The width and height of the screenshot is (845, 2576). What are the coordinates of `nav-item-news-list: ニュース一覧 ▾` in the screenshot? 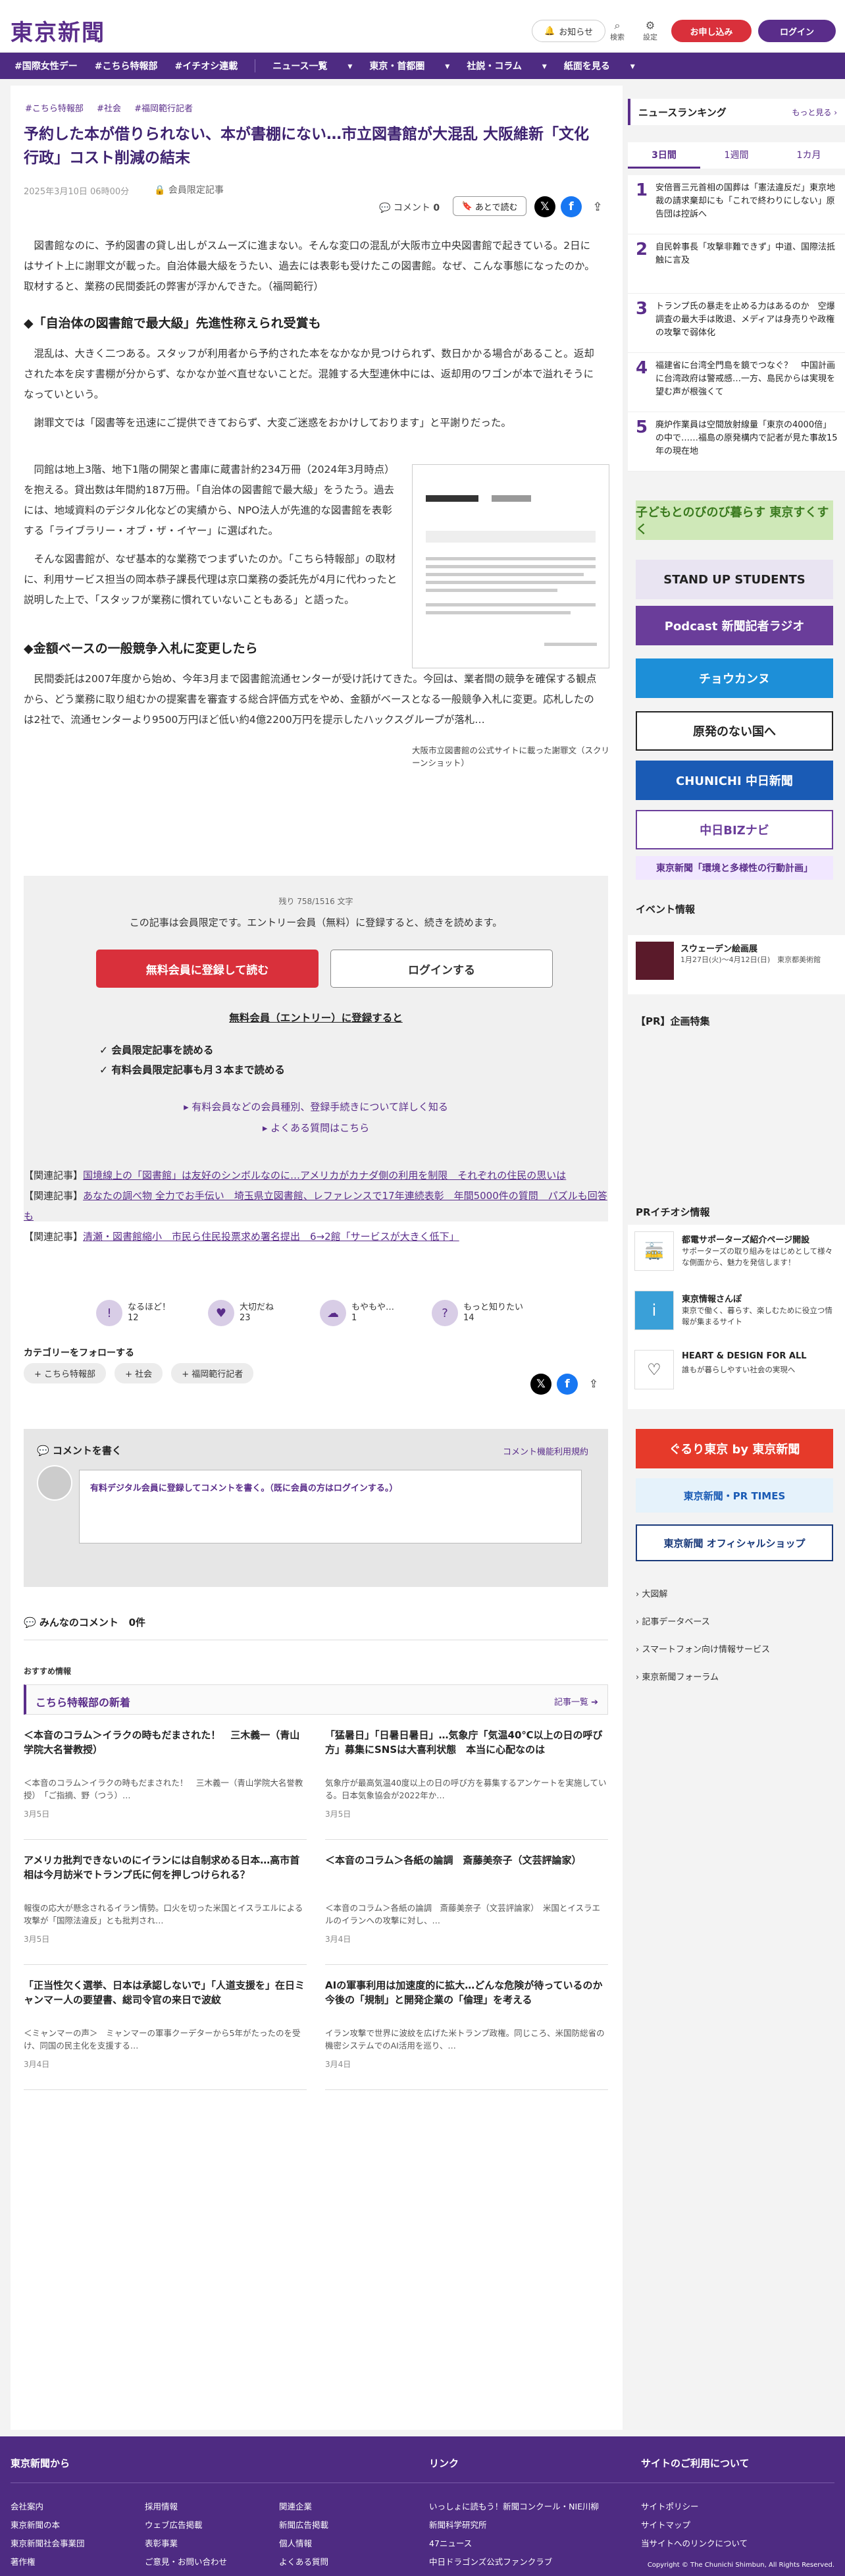 It's located at (312, 65).